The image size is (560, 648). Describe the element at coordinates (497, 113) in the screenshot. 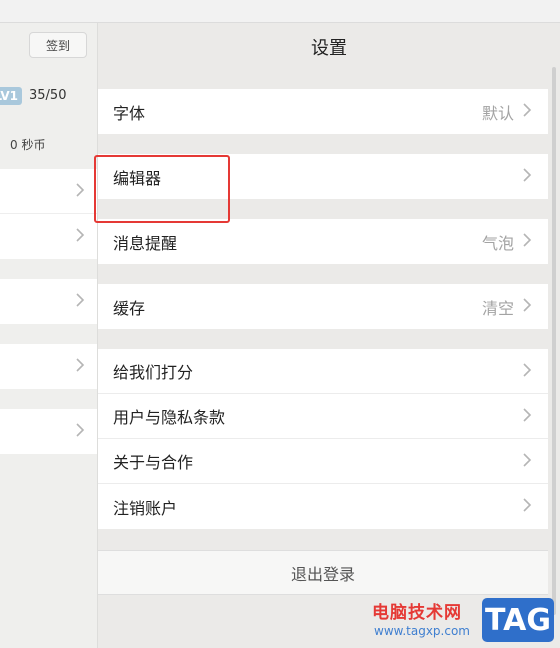

I see `setting-value: 默认` at that location.